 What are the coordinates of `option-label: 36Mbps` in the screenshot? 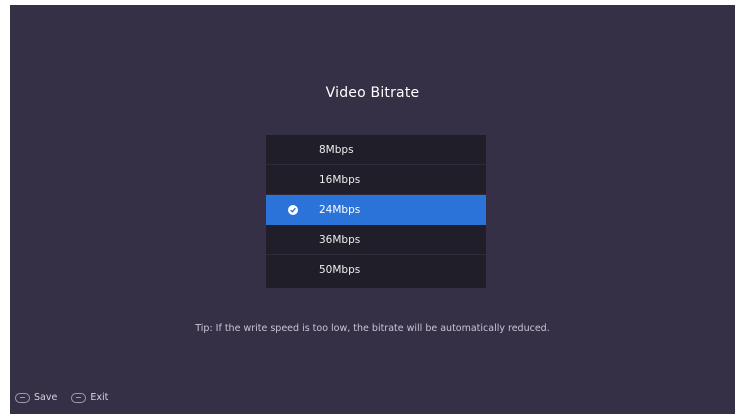 It's located at (340, 240).